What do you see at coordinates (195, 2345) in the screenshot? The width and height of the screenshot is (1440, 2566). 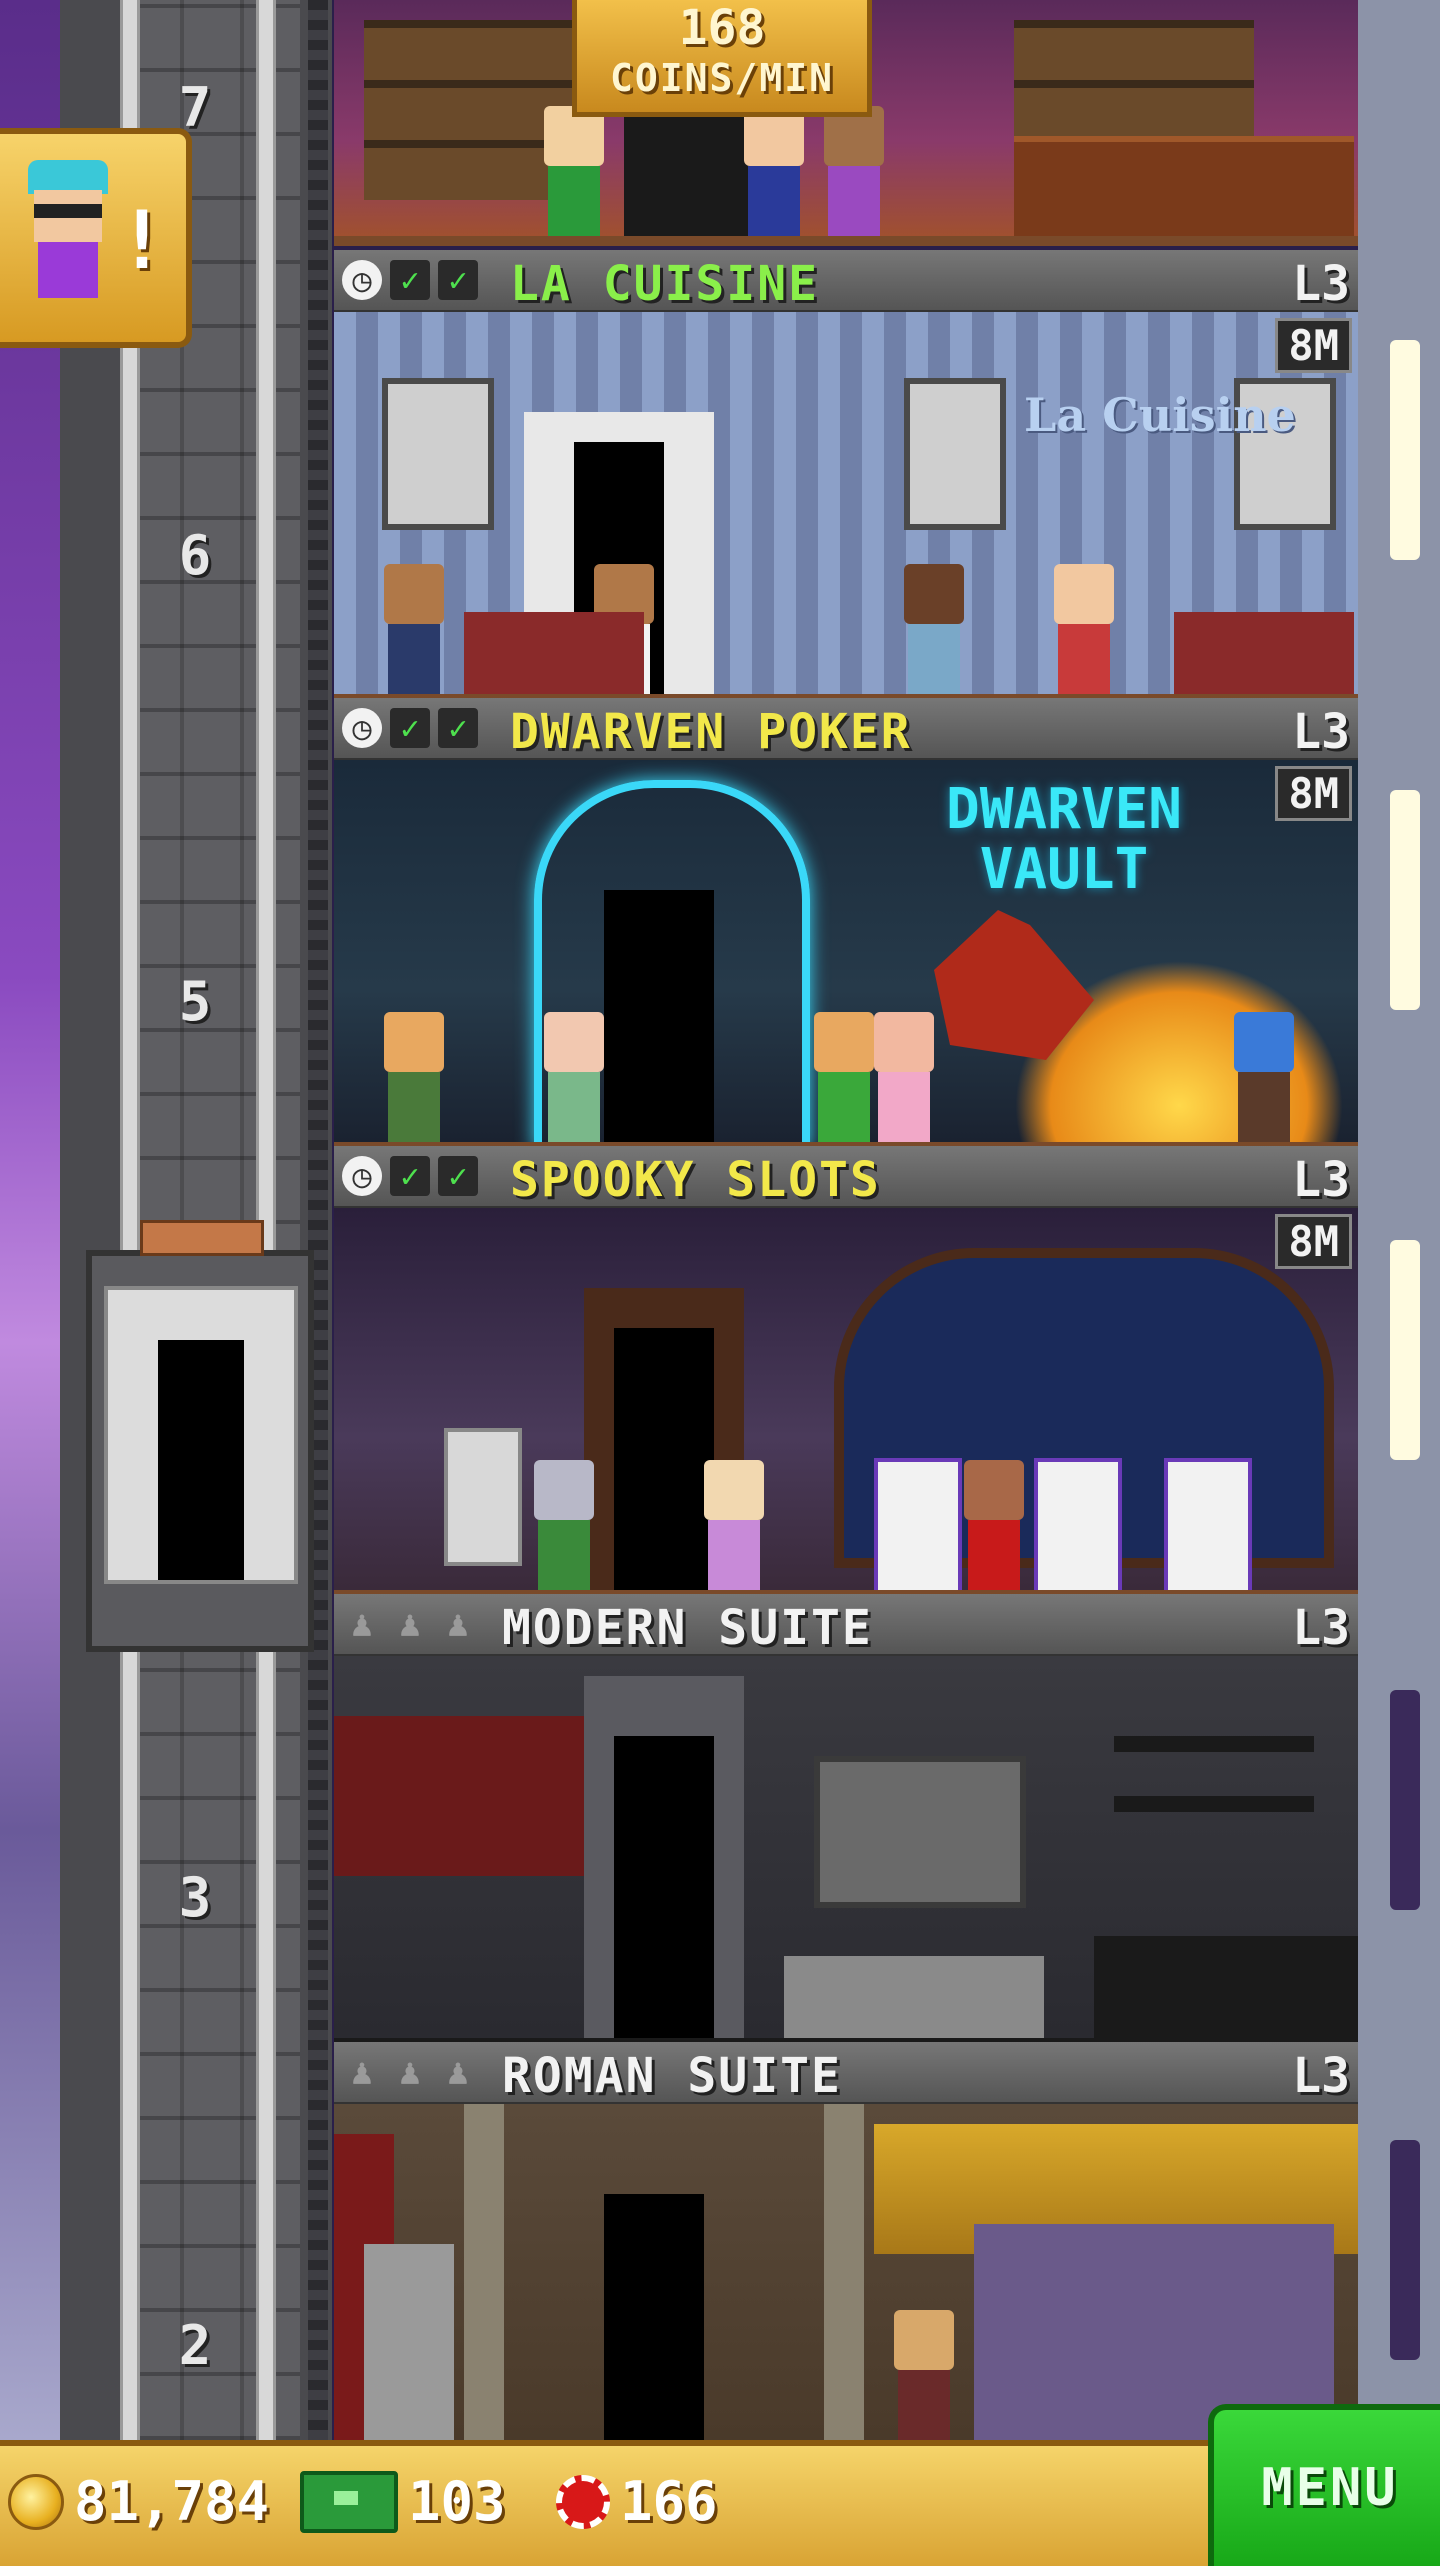 I see `floor-number-2: 2` at bounding box center [195, 2345].